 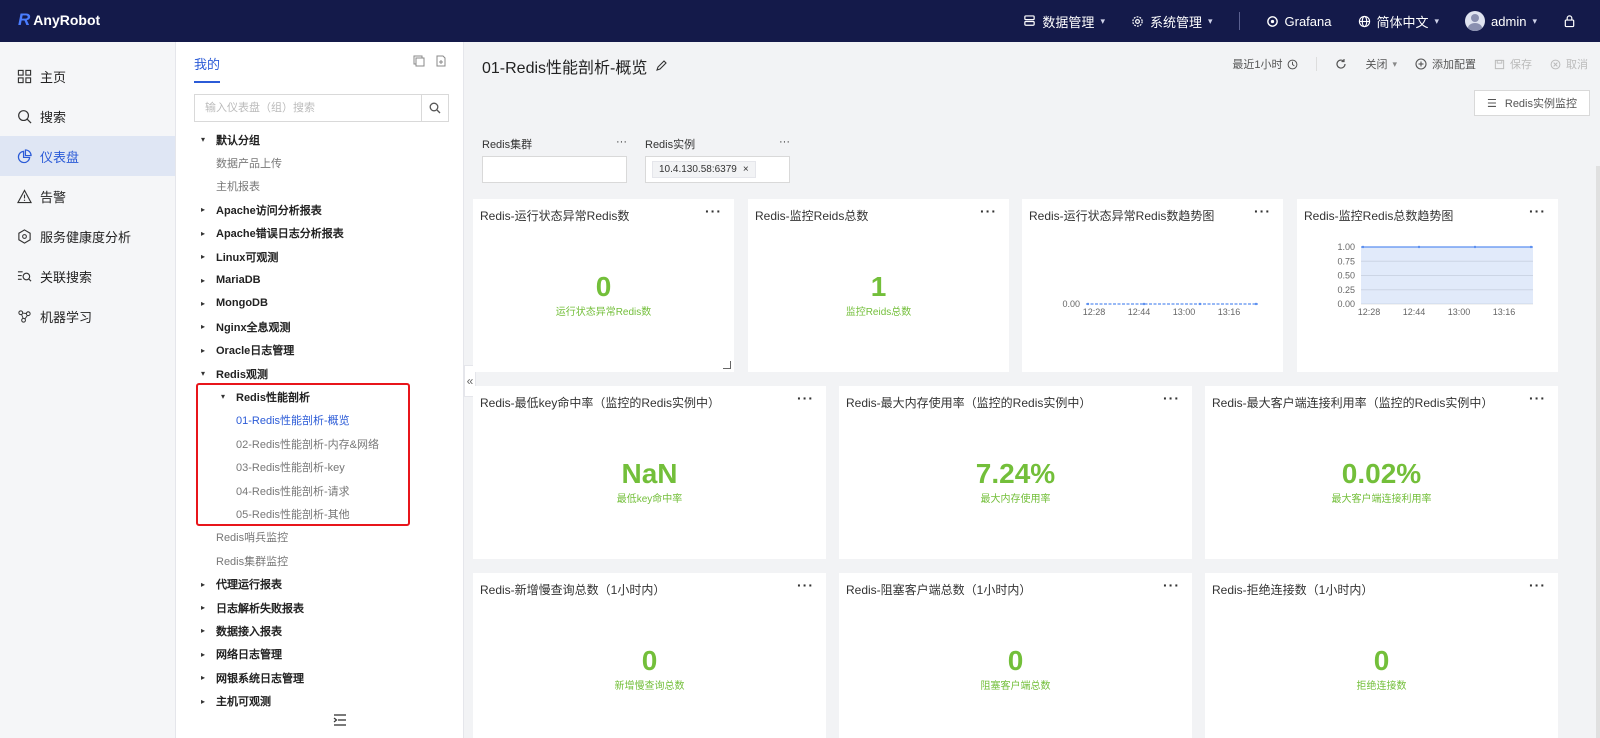 What do you see at coordinates (1513, 64) in the screenshot?
I see `save-button: 保存` at bounding box center [1513, 64].